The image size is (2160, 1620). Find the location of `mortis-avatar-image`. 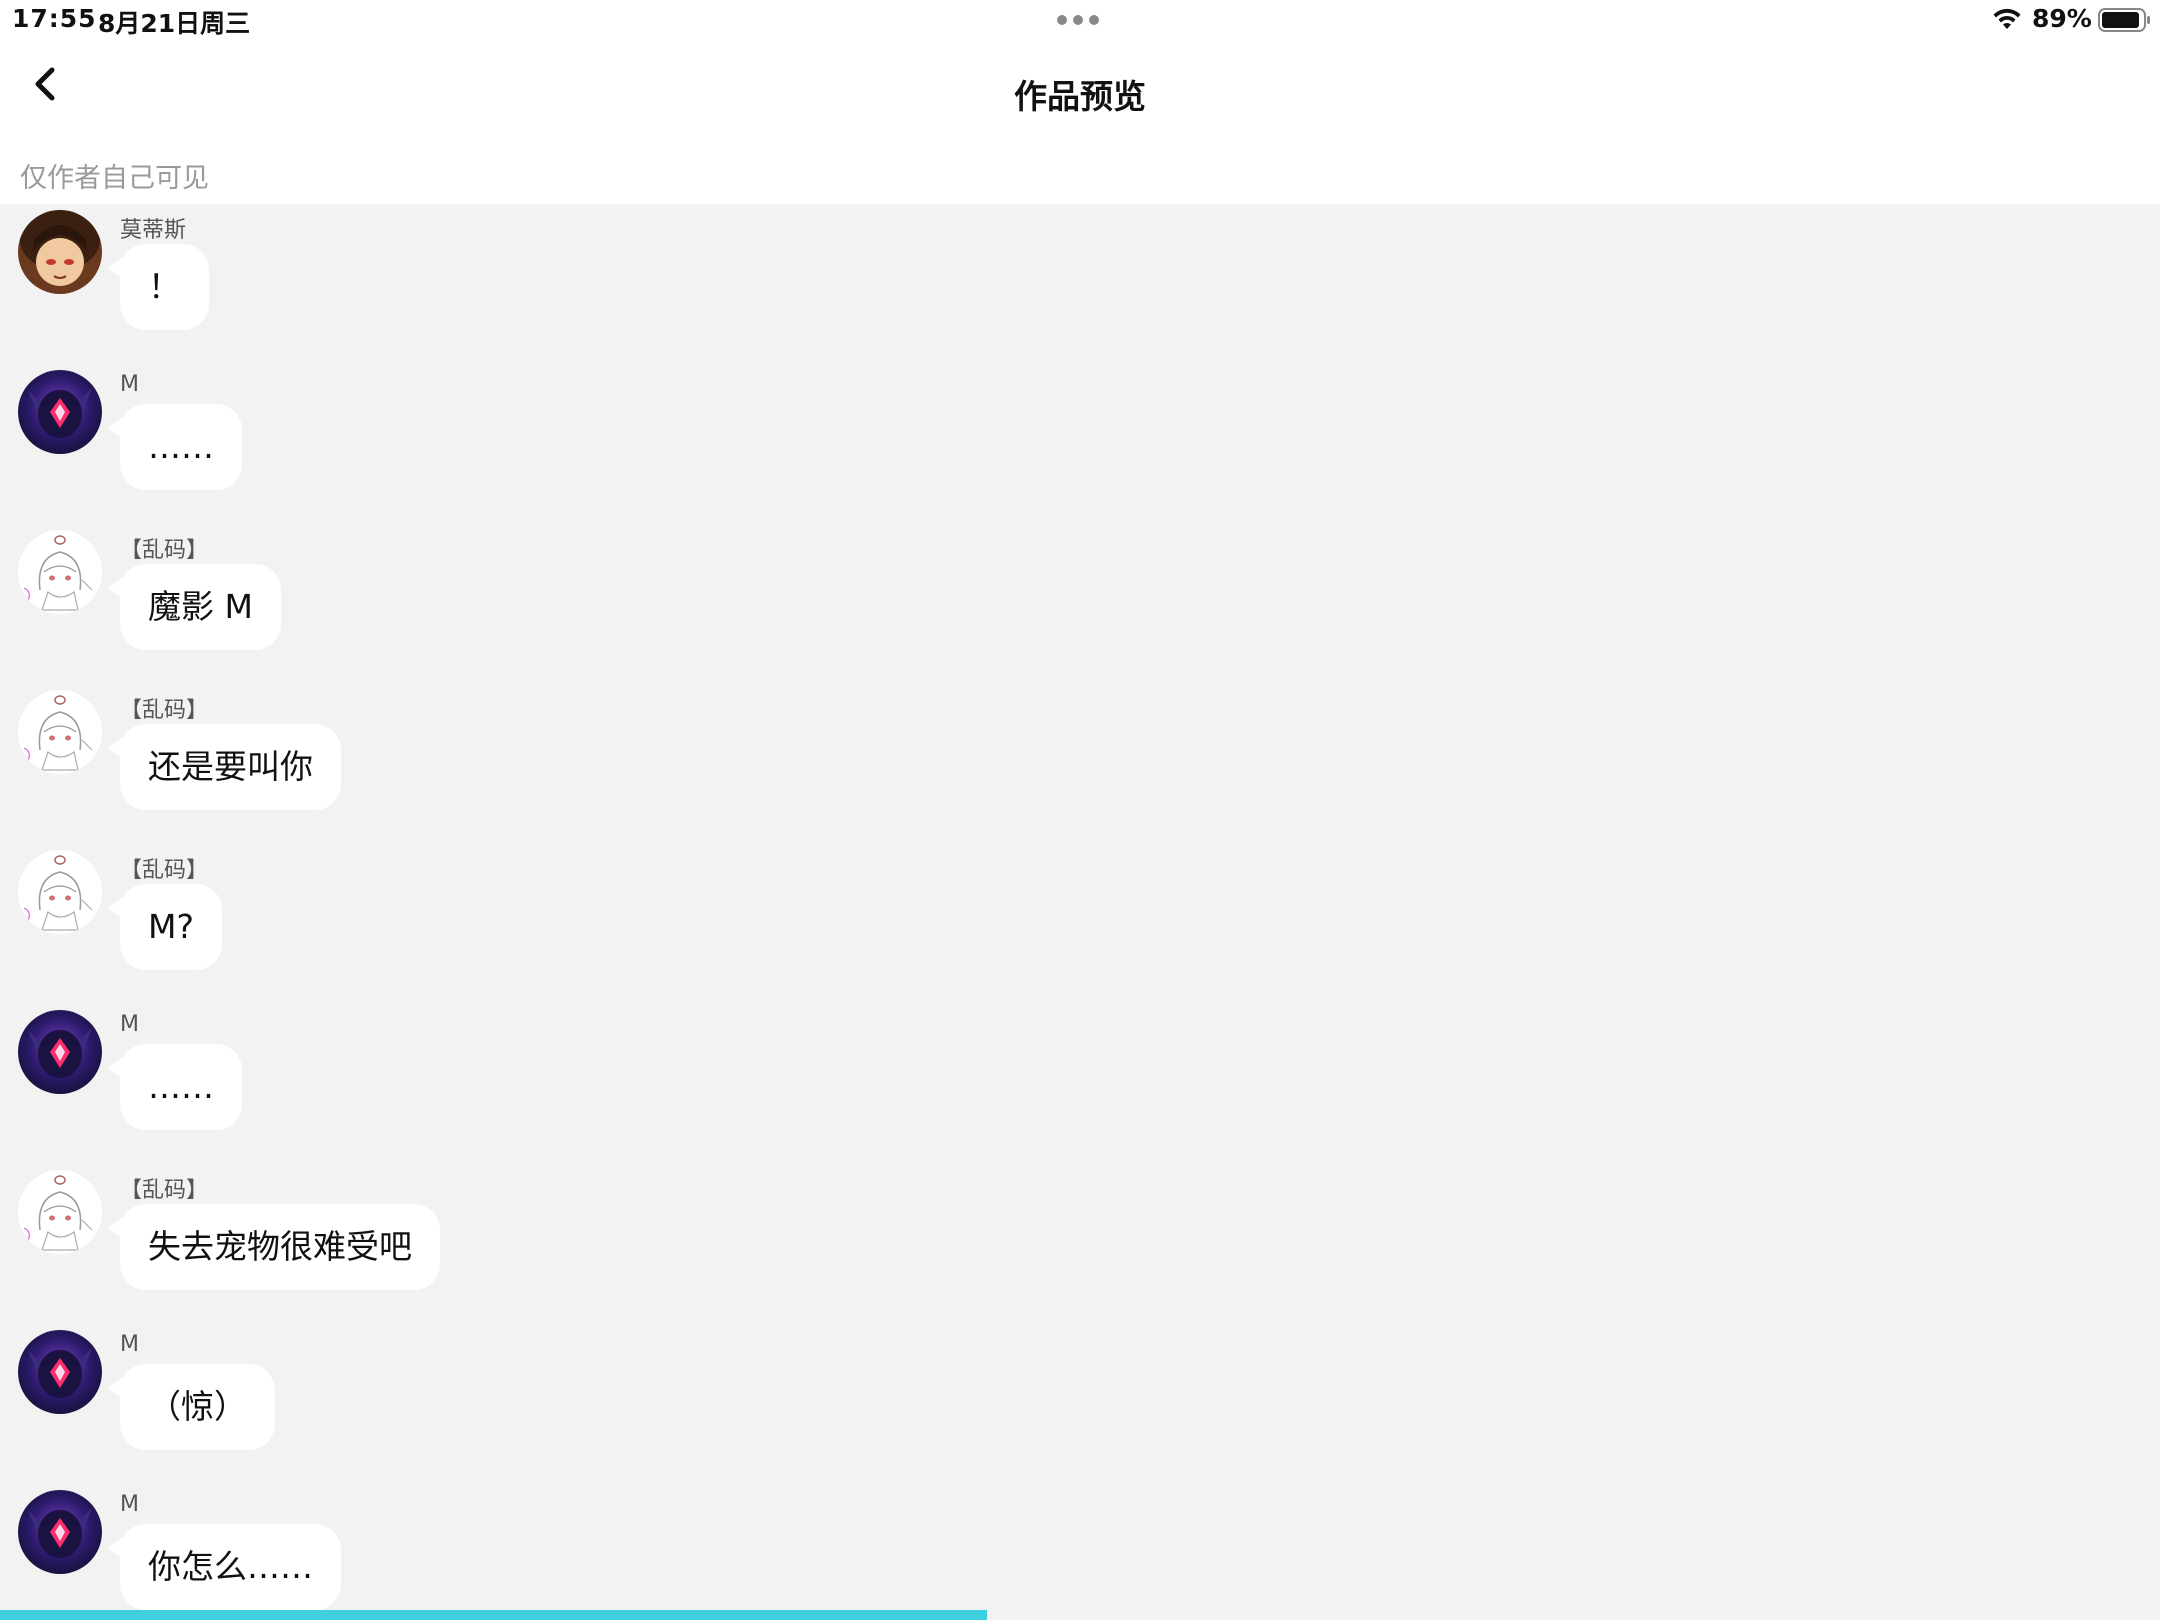

mortis-avatar-image is located at coordinates (60, 252).